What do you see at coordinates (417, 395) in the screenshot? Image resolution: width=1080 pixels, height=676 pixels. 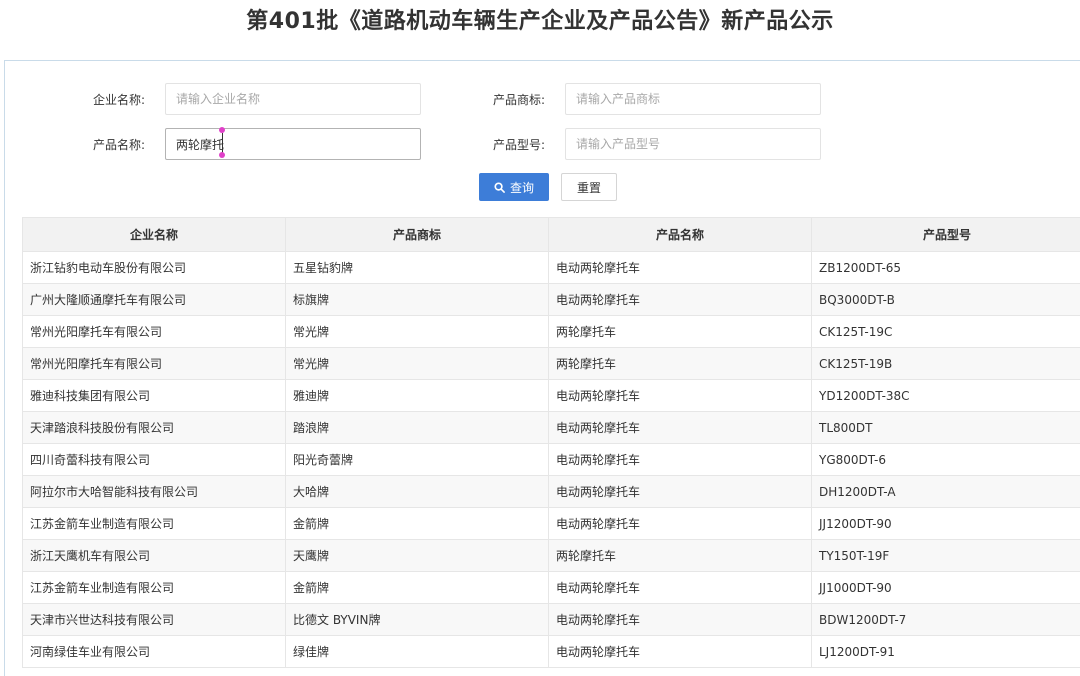 I see `cell-brand: 雅迪牌` at bounding box center [417, 395].